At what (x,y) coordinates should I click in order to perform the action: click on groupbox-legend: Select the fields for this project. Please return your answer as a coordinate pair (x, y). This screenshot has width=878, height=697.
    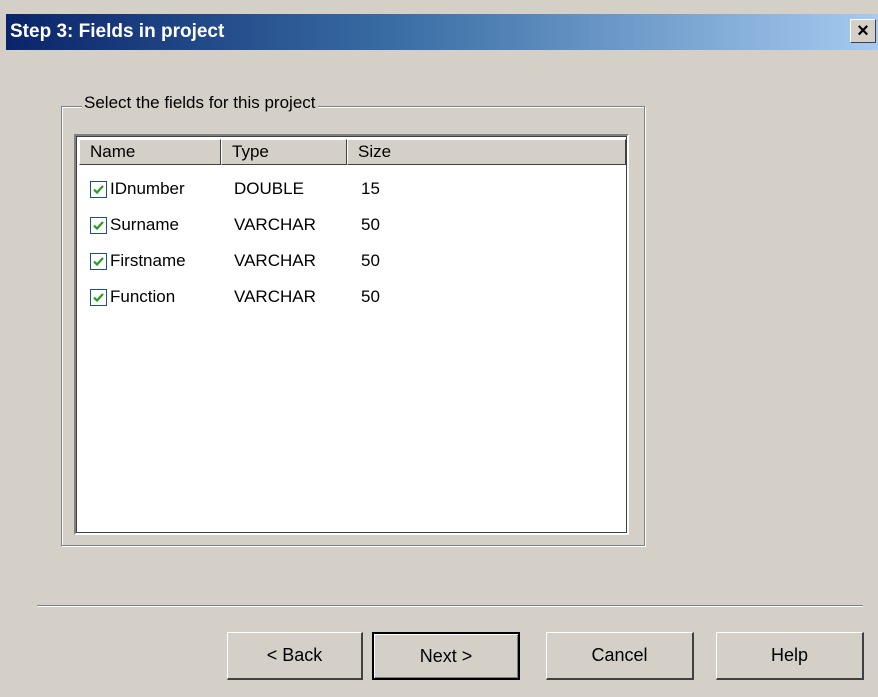
    Looking at the image, I should click on (200, 103).